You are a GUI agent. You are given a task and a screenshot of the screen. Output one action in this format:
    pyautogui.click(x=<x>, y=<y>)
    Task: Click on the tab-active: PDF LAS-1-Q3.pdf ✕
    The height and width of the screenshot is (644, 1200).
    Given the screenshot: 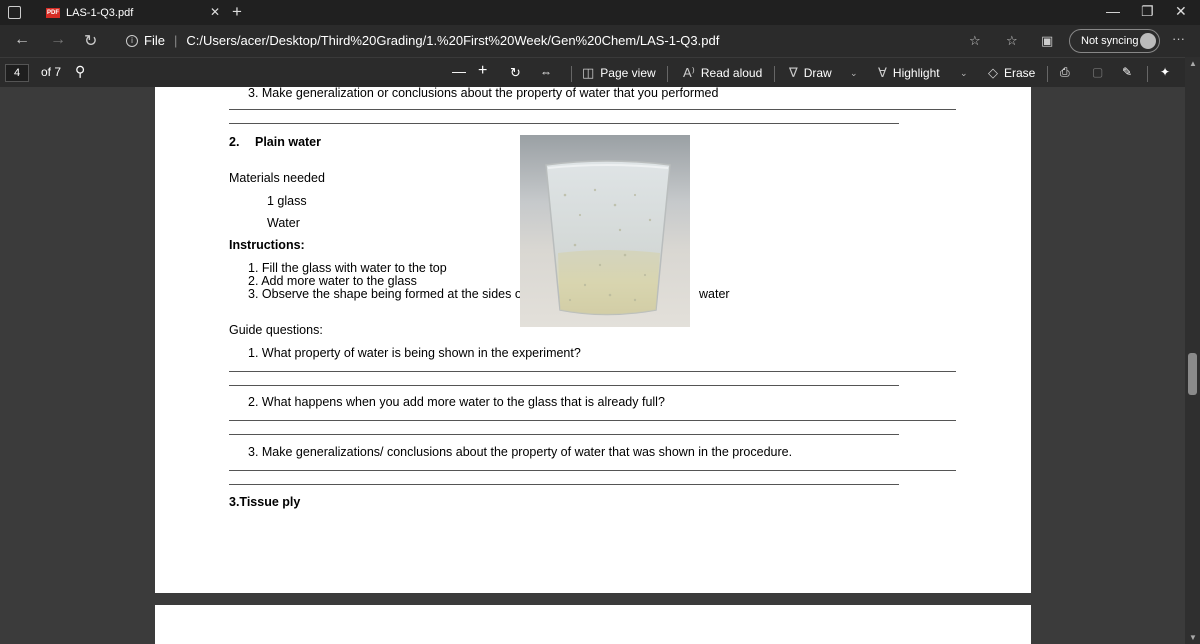 What is the action you would take?
    pyautogui.click(x=133, y=12)
    